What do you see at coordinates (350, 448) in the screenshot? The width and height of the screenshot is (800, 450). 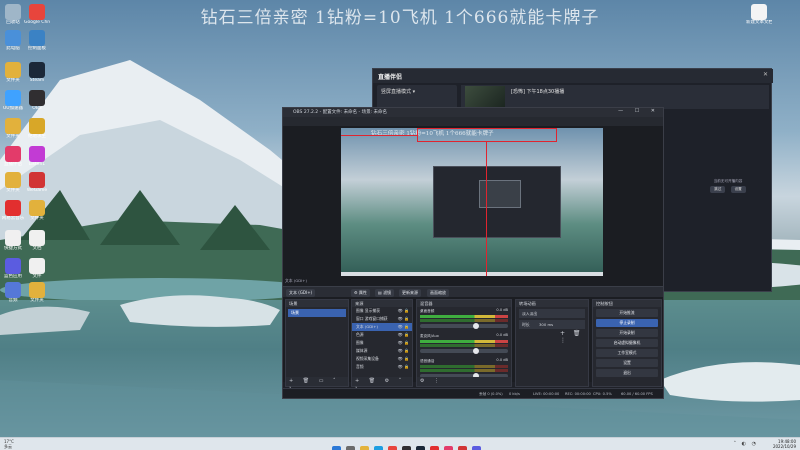 I see `search-icon` at bounding box center [350, 448].